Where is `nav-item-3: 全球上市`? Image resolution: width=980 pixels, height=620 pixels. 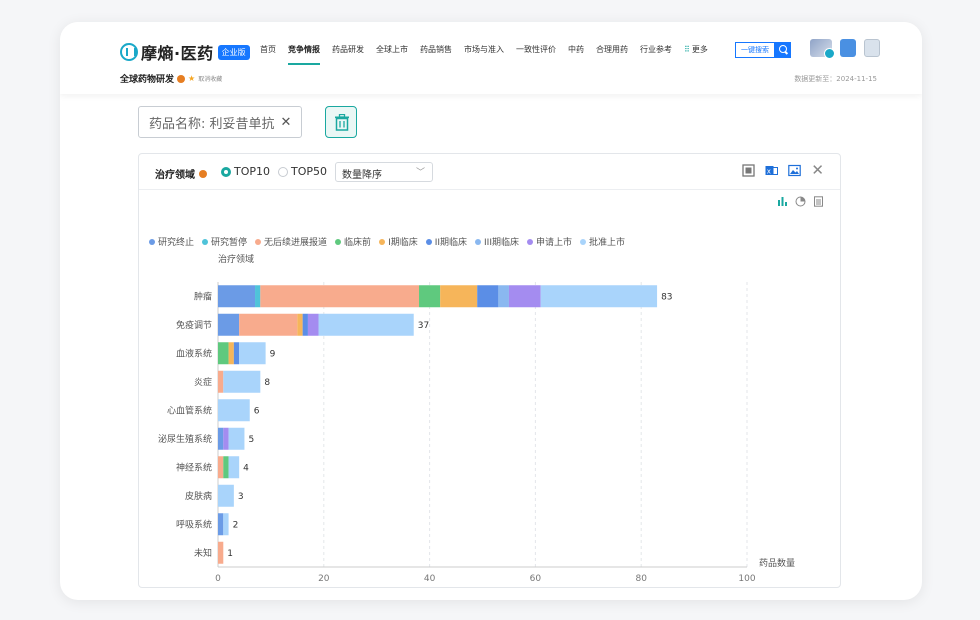
nav-item-3: 全球上市 is located at coordinates (392, 54).